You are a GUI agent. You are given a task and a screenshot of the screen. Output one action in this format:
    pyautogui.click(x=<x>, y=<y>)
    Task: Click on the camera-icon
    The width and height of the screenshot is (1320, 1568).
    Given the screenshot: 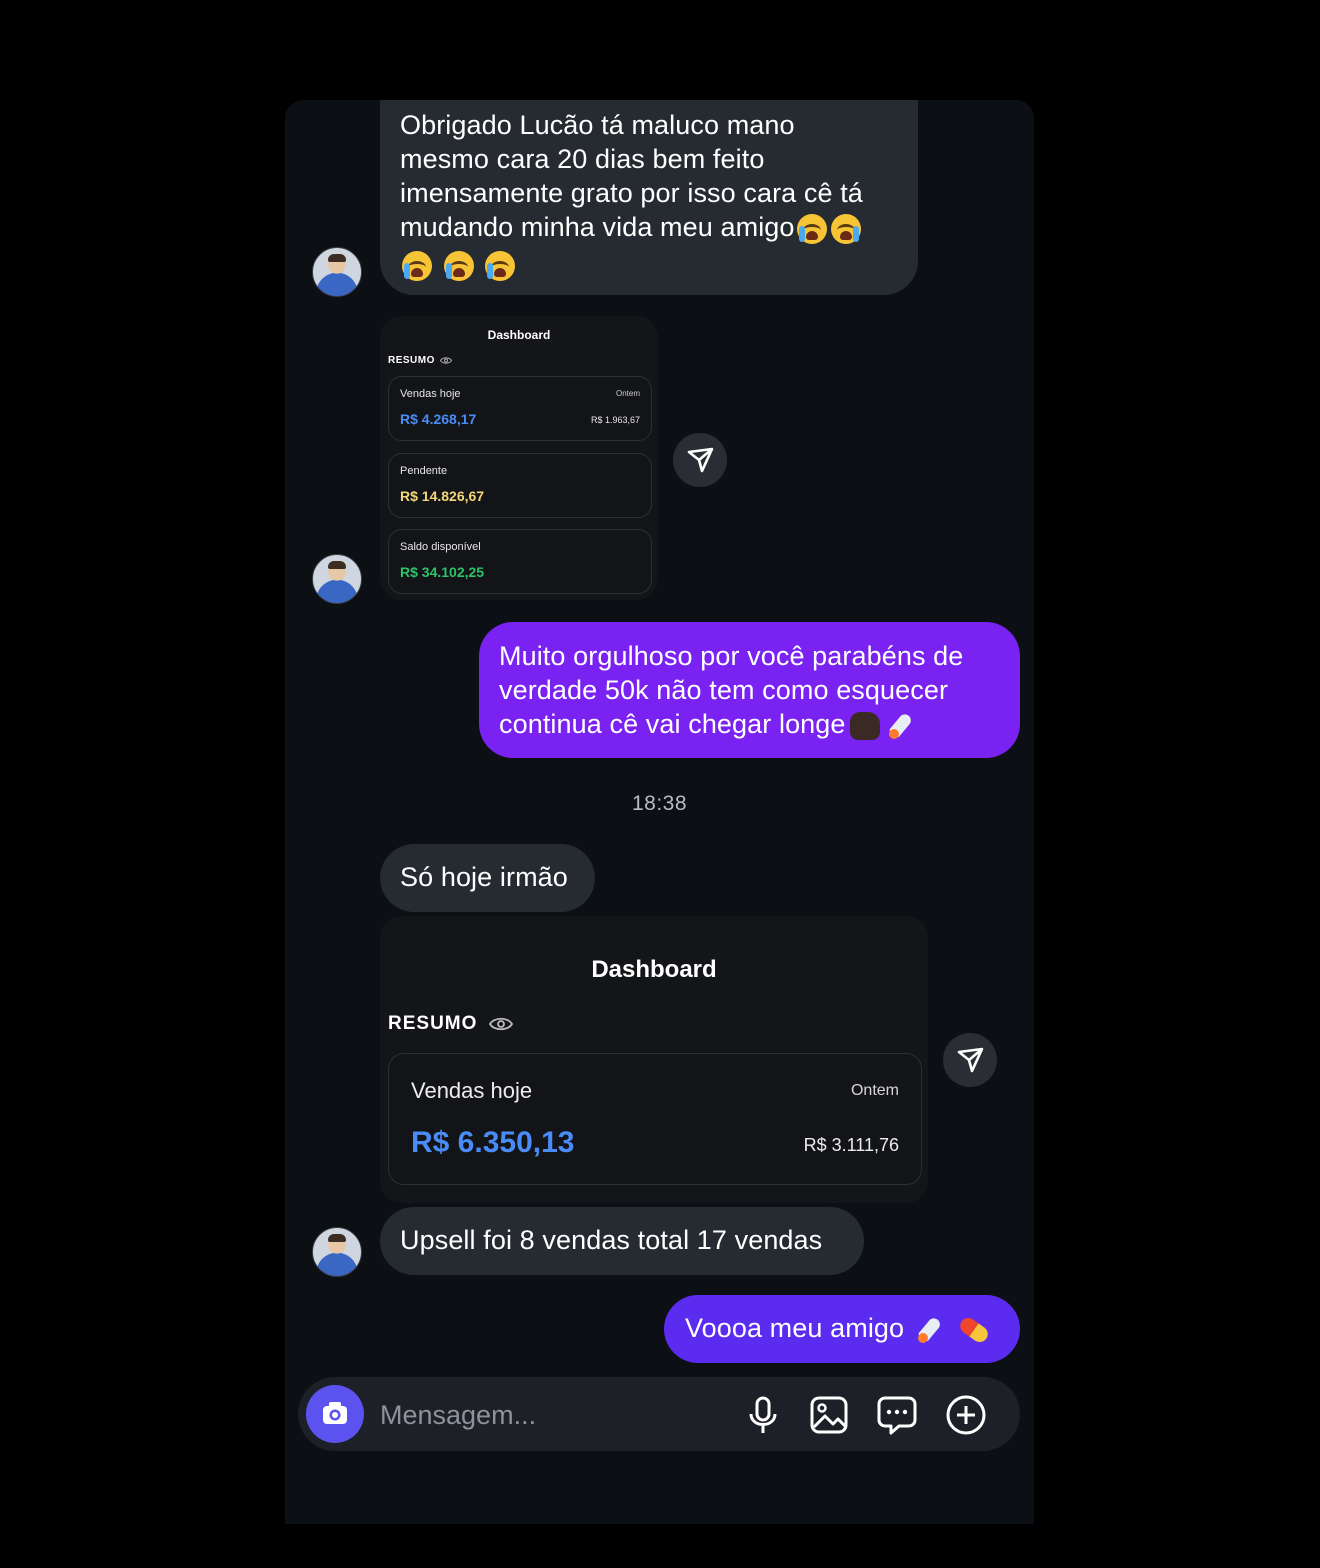 What is the action you would take?
    pyautogui.click(x=335, y=1413)
    